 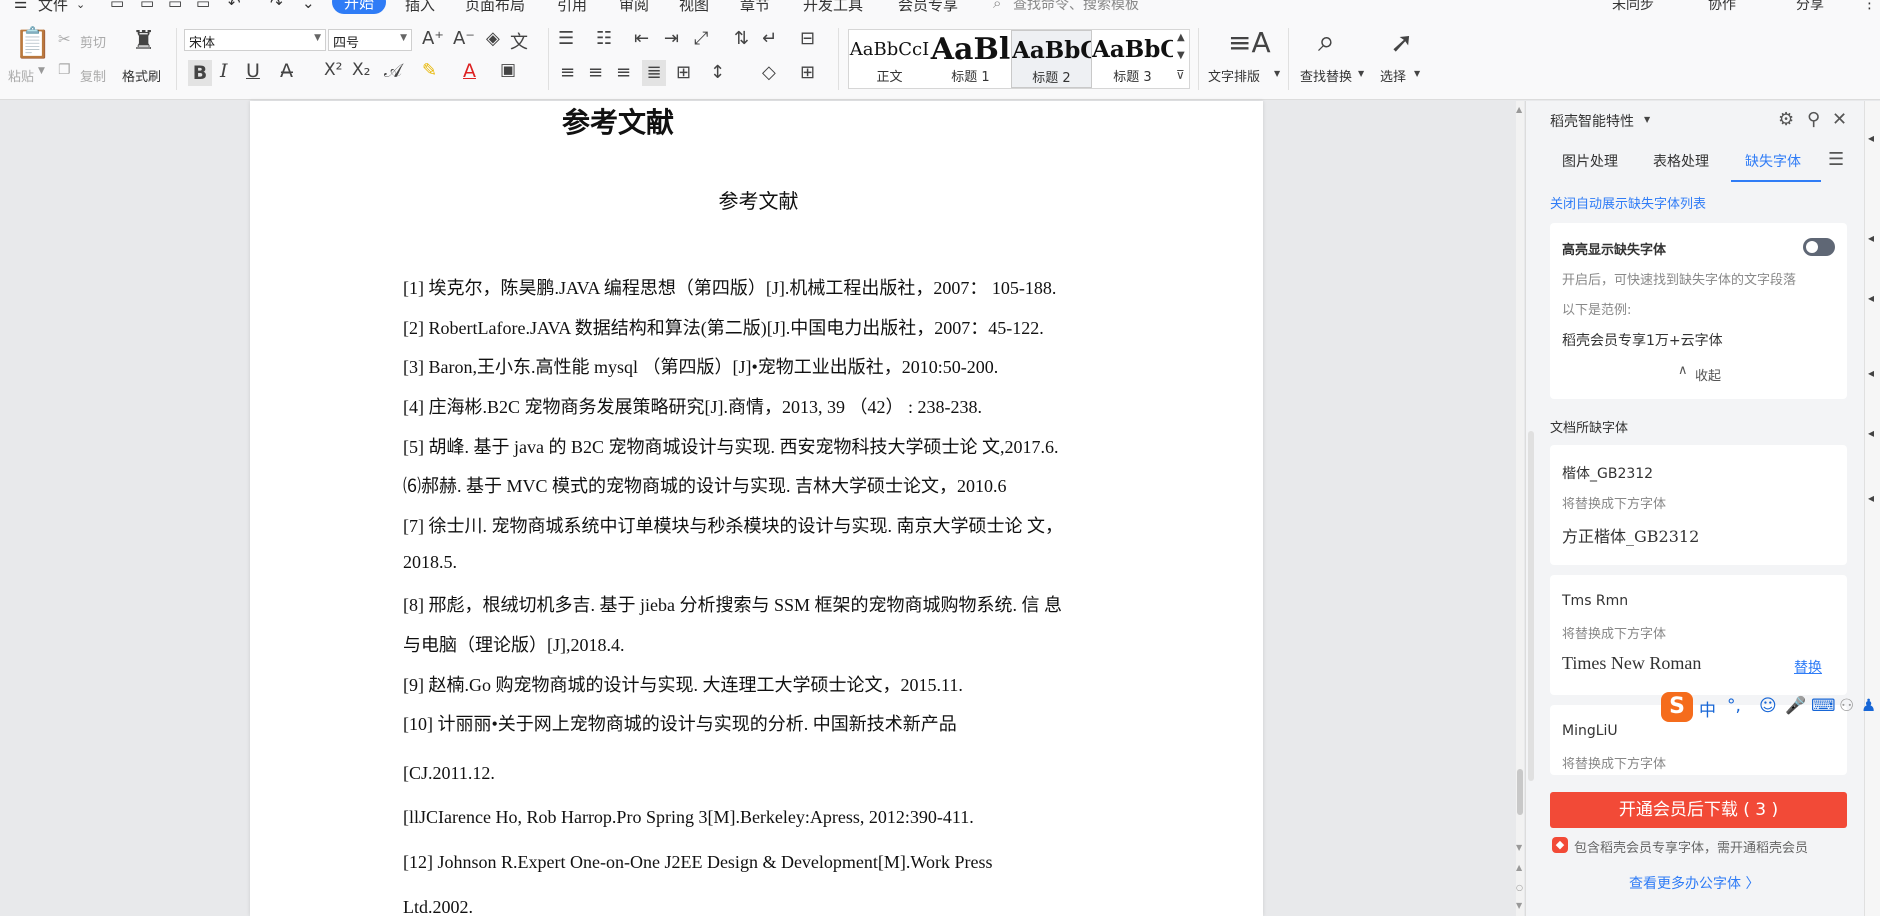 What do you see at coordinates (1592, 121) in the screenshot?
I see `panel-title: 稻壳智能特性` at bounding box center [1592, 121].